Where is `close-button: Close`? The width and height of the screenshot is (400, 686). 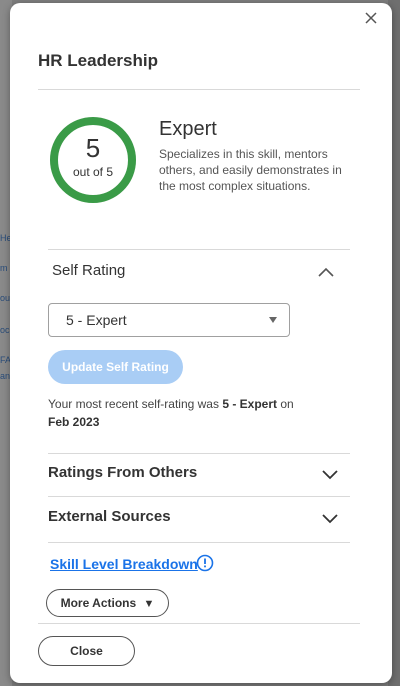
close-button: Close is located at coordinates (86, 651).